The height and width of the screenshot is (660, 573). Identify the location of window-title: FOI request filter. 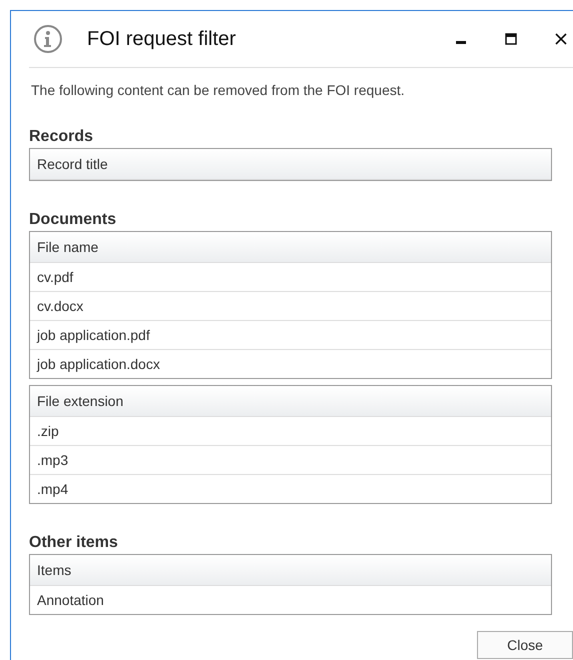
(162, 39).